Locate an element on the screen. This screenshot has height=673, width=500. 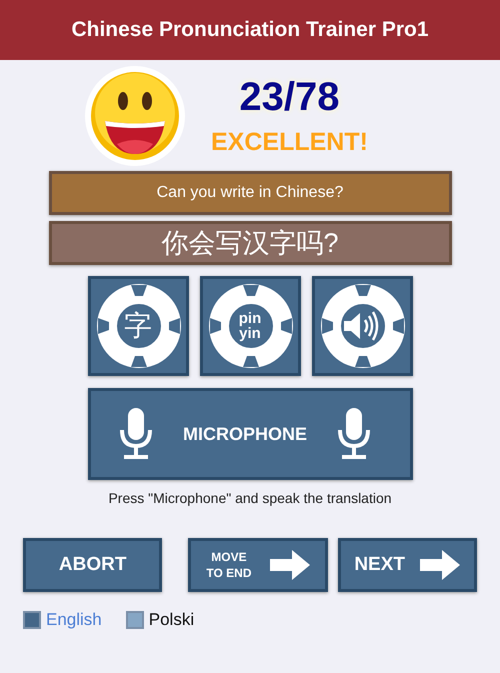
score-count: 23/78 is located at coordinates (289, 97).